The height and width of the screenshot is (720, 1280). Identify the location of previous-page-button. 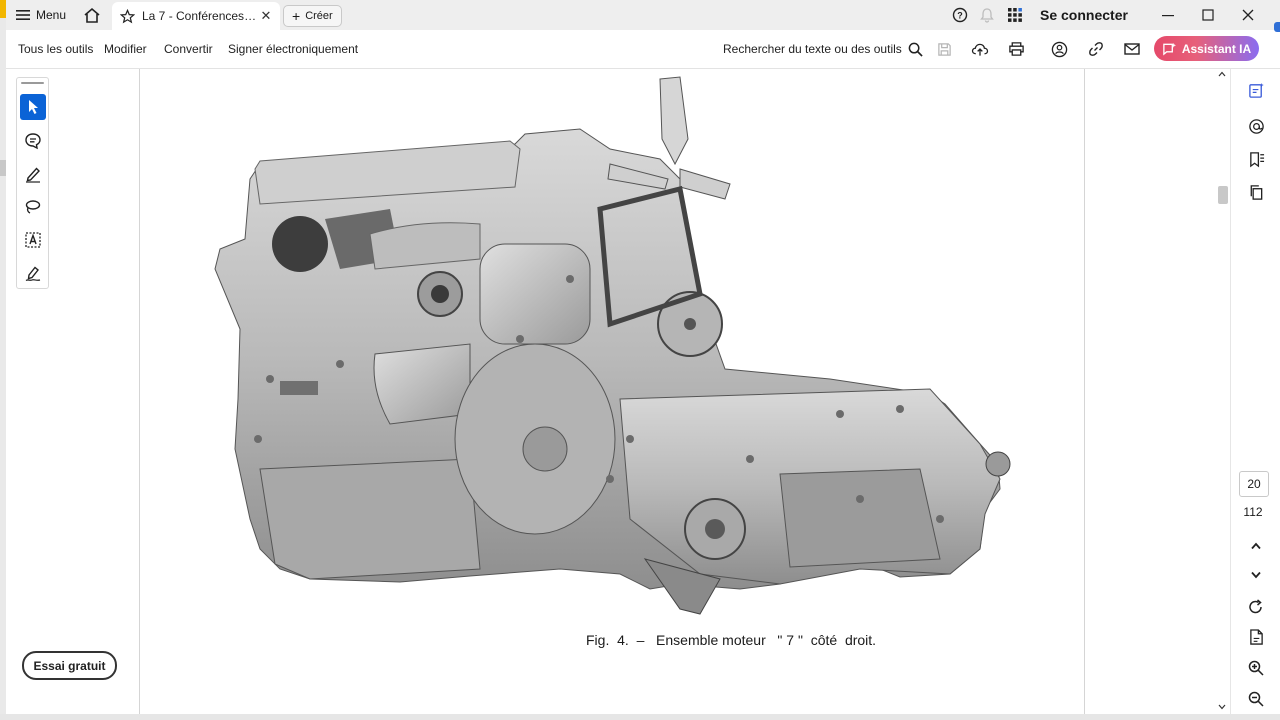
(1256, 546).